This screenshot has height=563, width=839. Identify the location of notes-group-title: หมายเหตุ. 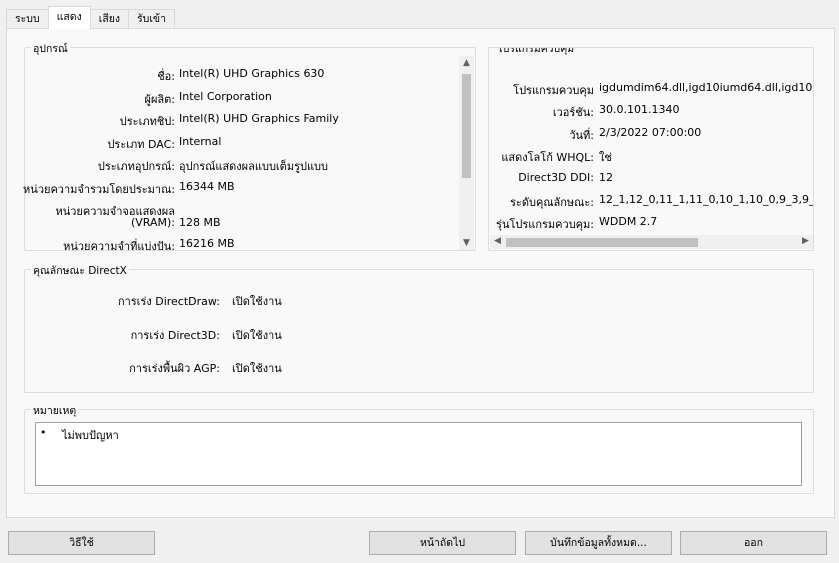
(55, 410).